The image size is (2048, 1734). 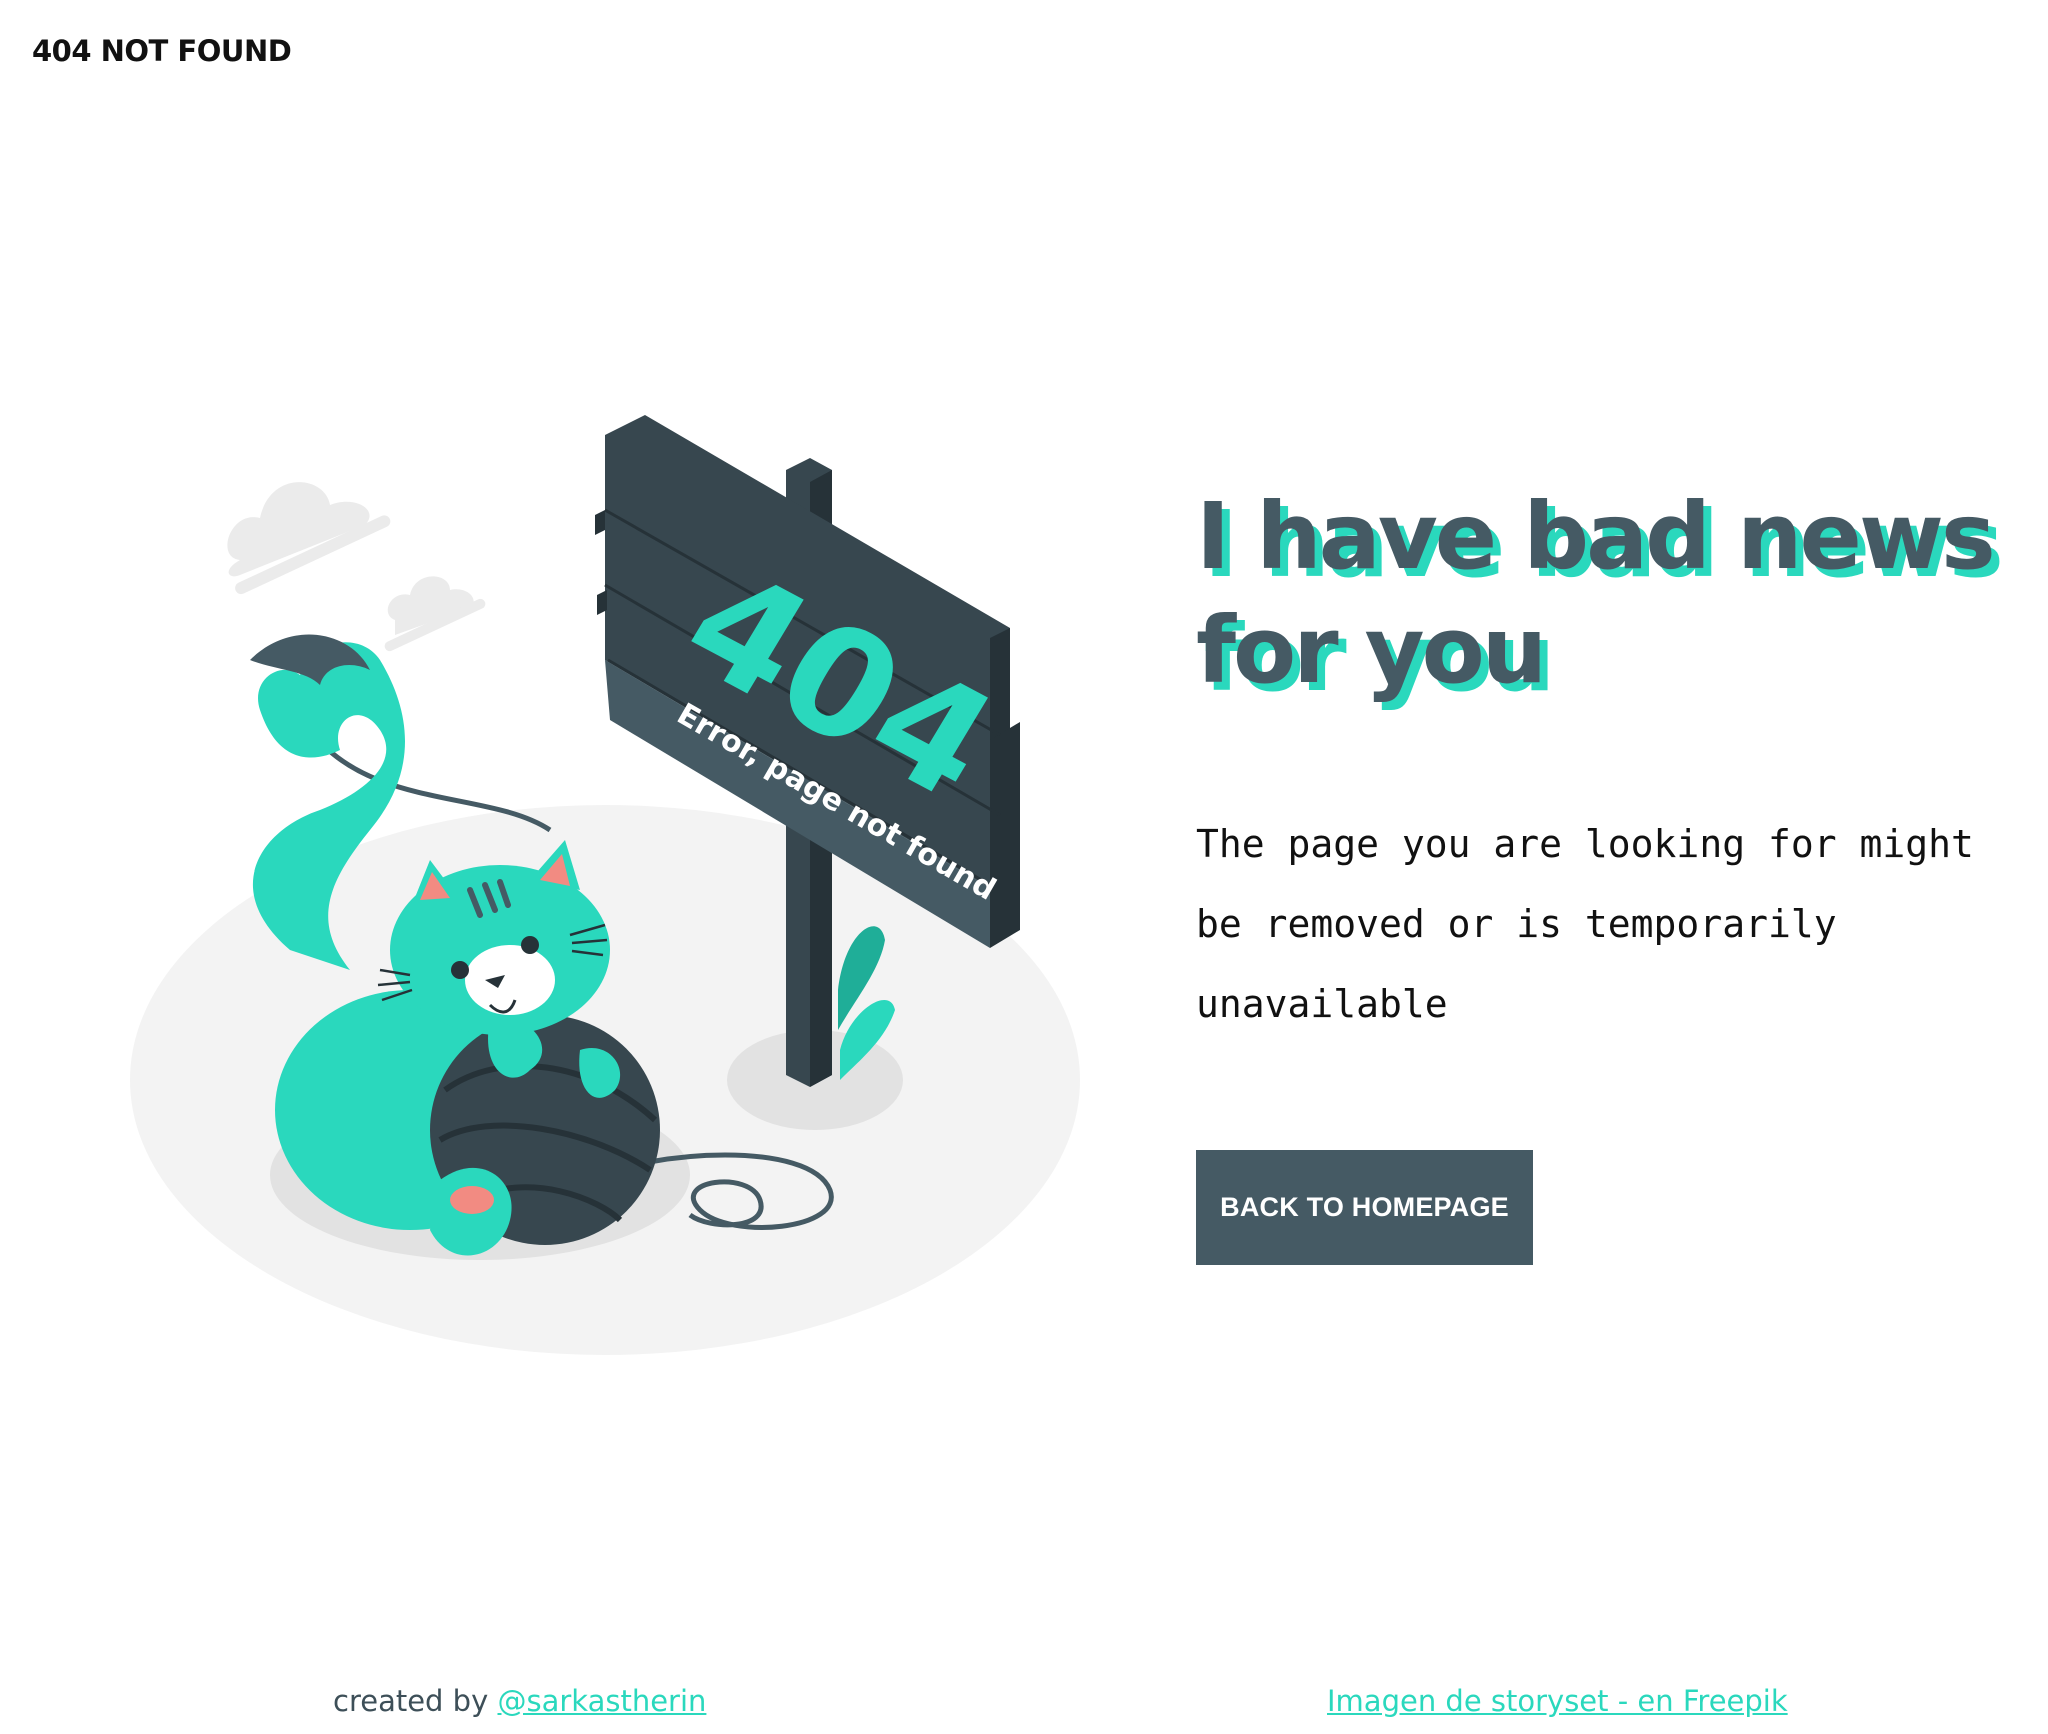 I want to click on author-link: @sarkastherin, so click(x=601, y=1701).